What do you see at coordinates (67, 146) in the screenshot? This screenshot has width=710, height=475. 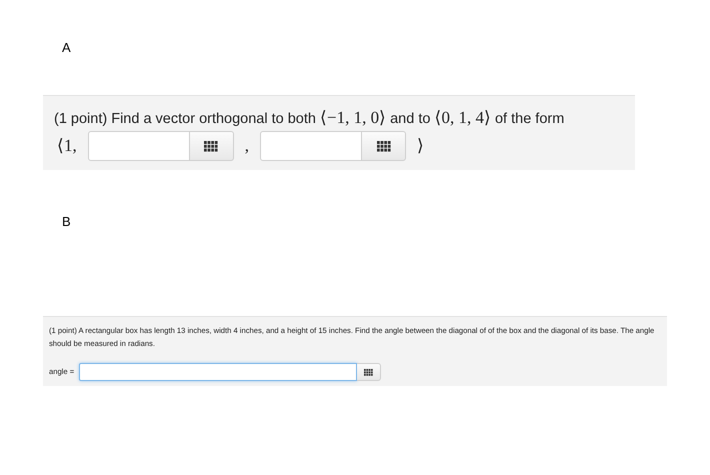 I see `math-text: ⟨1,` at bounding box center [67, 146].